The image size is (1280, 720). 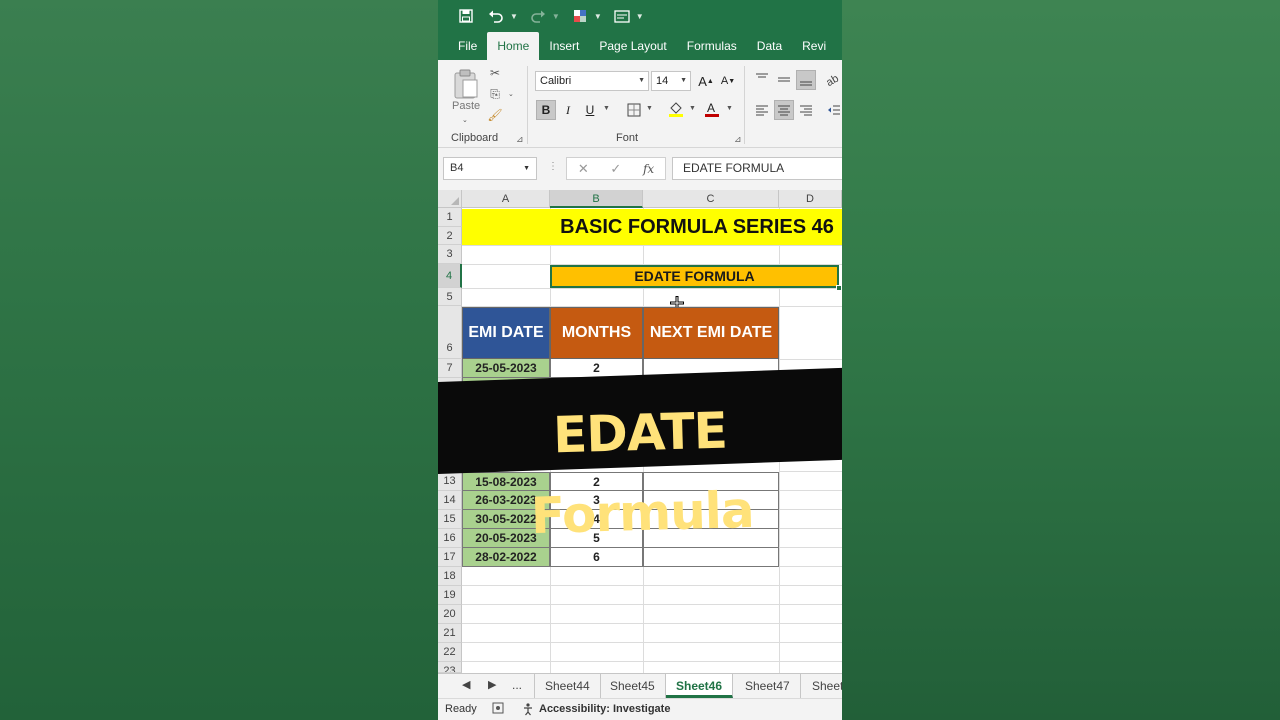 What do you see at coordinates (527, 105) in the screenshot?
I see `group-separator` at bounding box center [527, 105].